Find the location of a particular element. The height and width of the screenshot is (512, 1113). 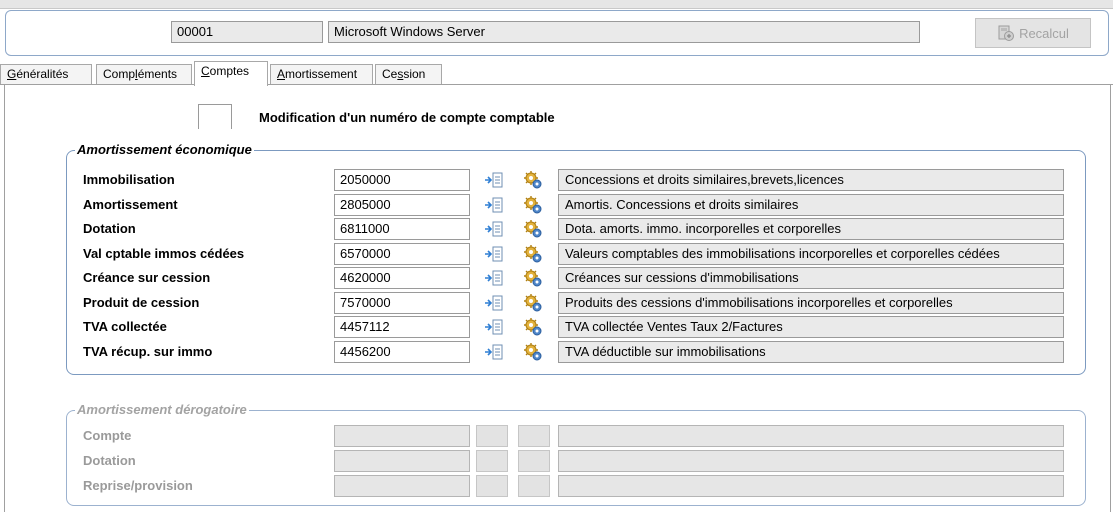

account-row-label: Dotation is located at coordinates (109, 228).